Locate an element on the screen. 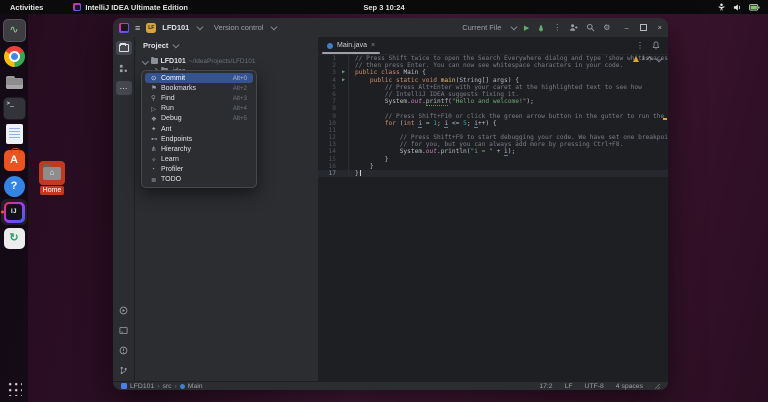 The height and width of the screenshot is (402, 768). project-avatar-badge: LF is located at coordinates (151, 27).